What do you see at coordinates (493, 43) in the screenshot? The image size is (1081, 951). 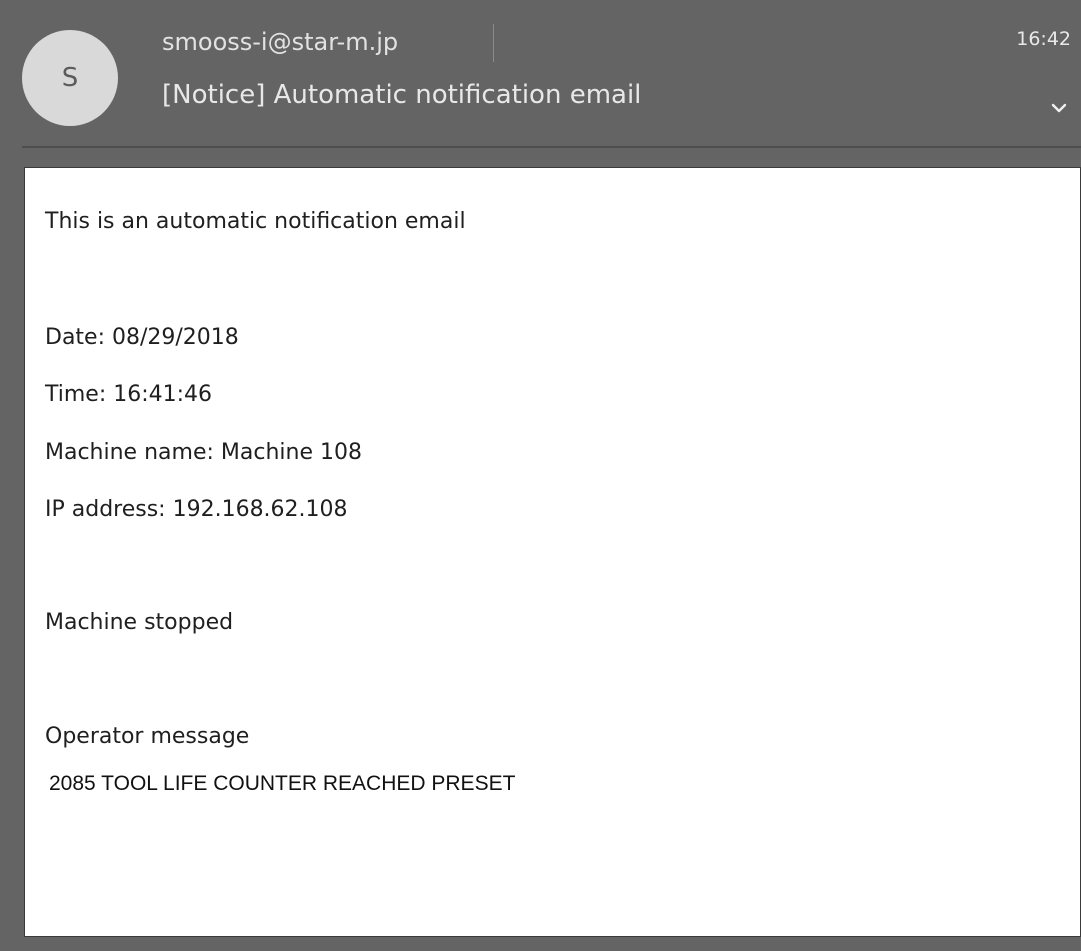 I see `header-divider` at bounding box center [493, 43].